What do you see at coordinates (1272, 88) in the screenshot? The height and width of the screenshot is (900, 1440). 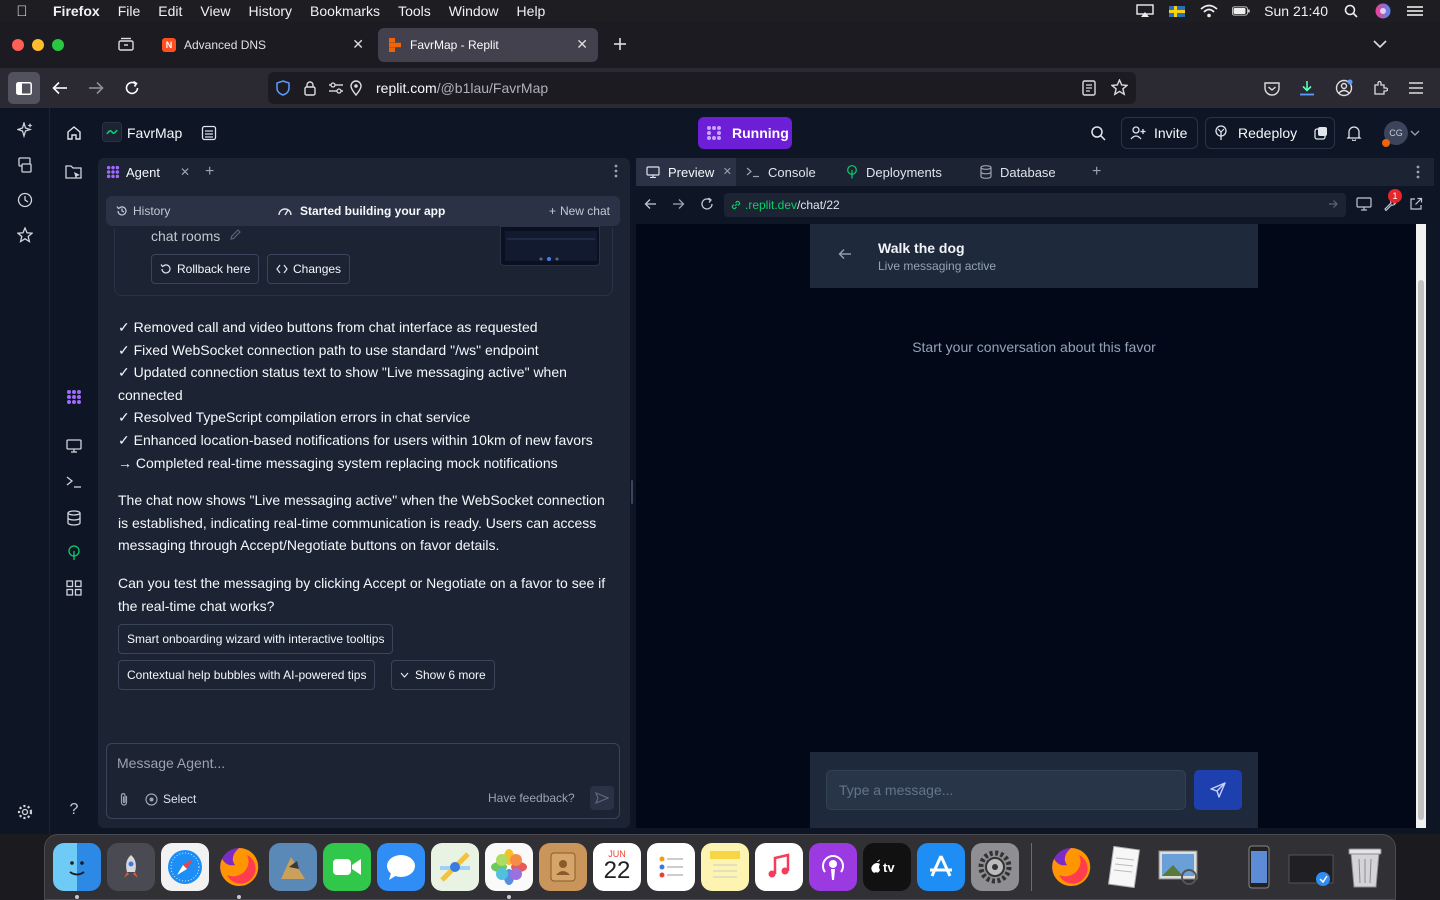 I see `pocket-icon` at bounding box center [1272, 88].